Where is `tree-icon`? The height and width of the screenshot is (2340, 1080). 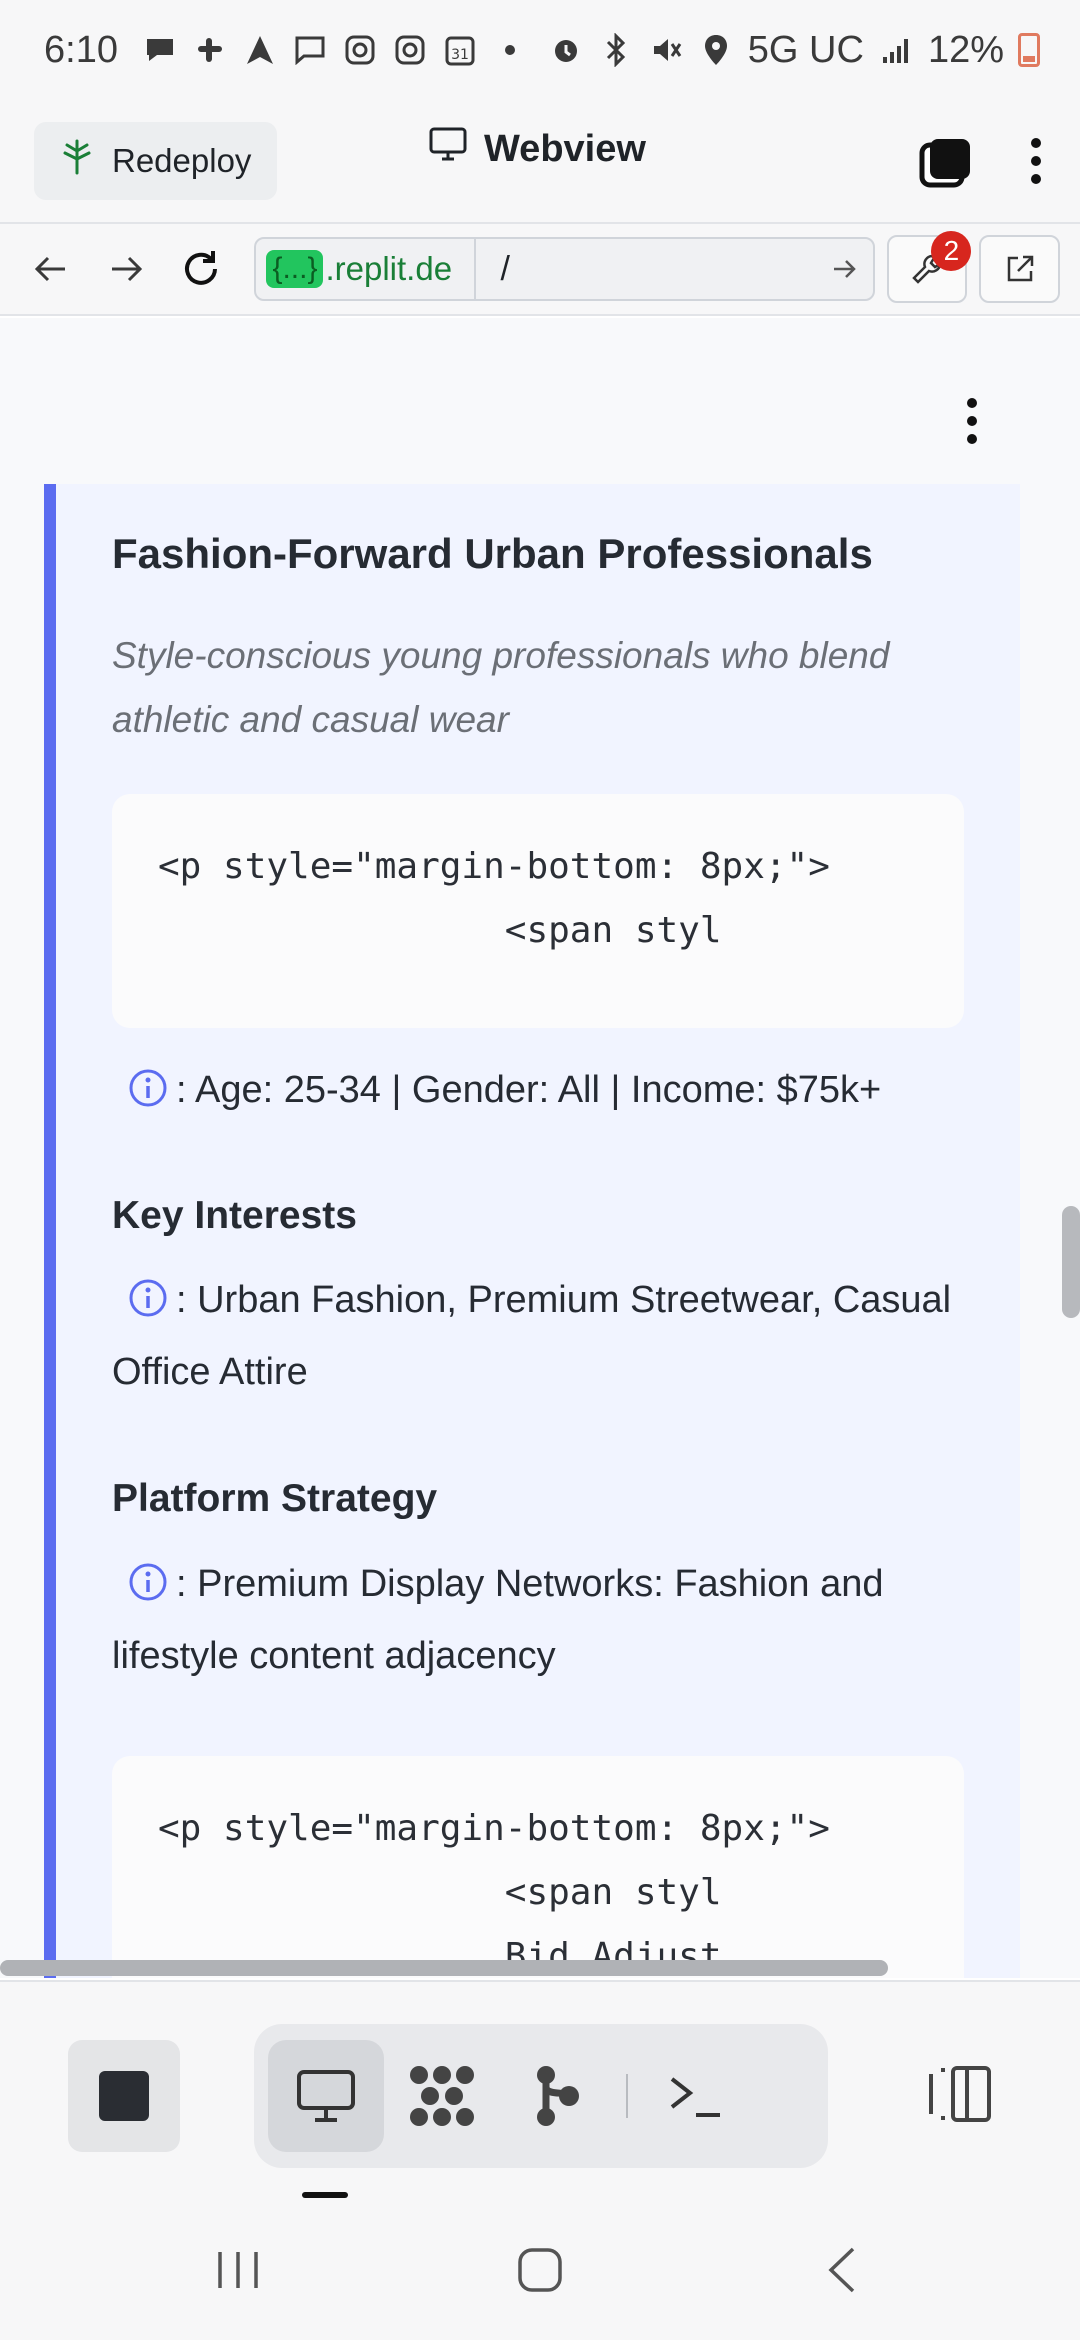 tree-icon is located at coordinates (77, 161).